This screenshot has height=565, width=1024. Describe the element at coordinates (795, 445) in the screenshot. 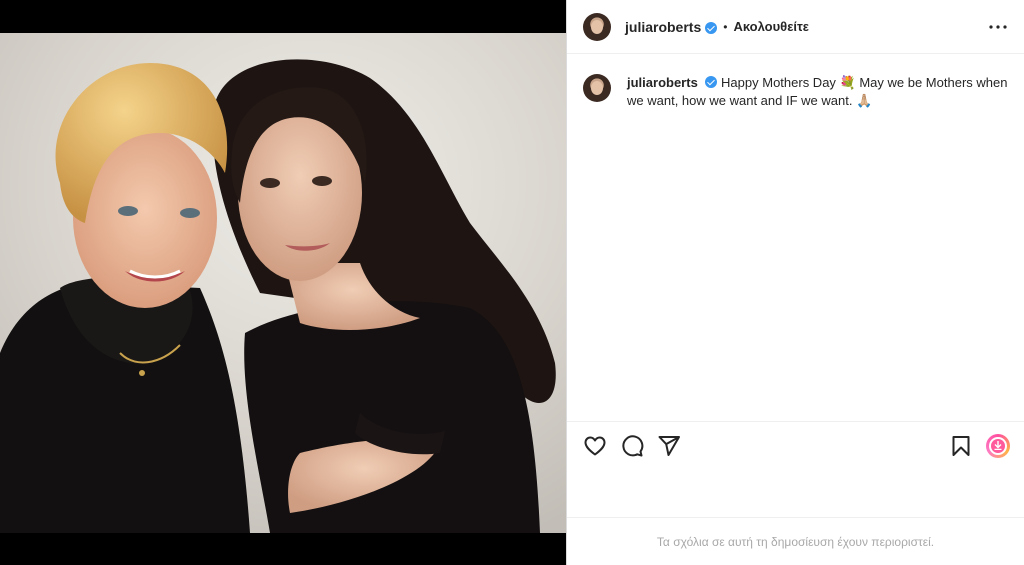

I see `action-bar` at that location.